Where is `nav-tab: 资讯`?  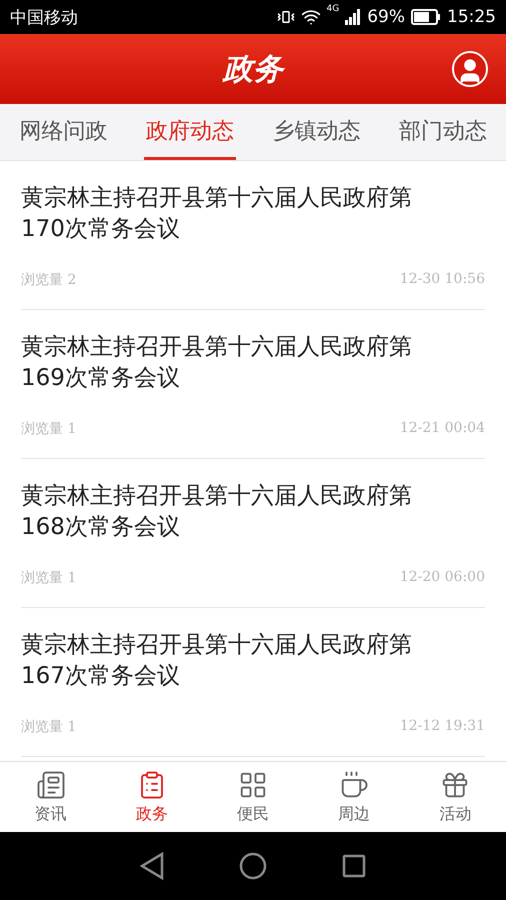
nav-tab: 资讯 is located at coordinates (51, 797).